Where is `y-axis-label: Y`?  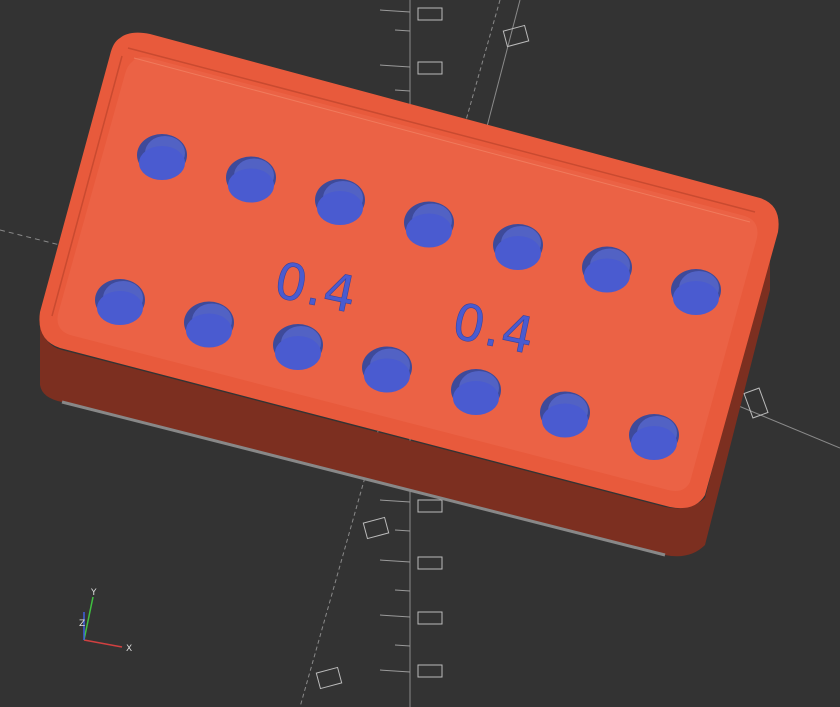
y-axis-label: Y is located at coordinates (93, 593).